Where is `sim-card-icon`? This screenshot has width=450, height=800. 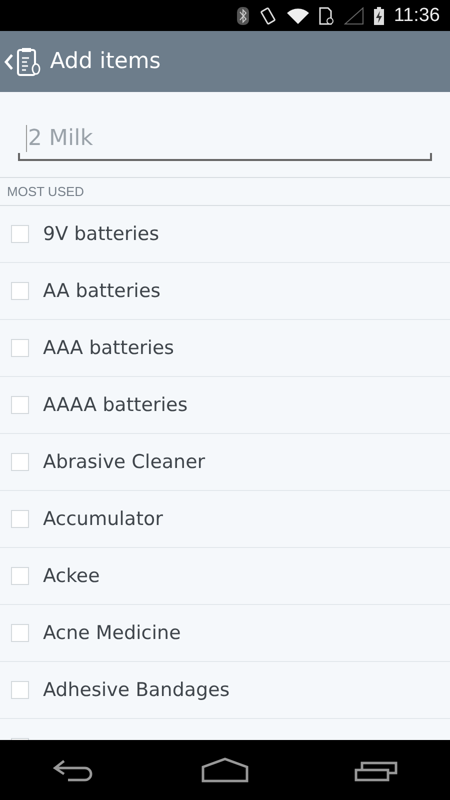 sim-card-icon is located at coordinates (326, 15).